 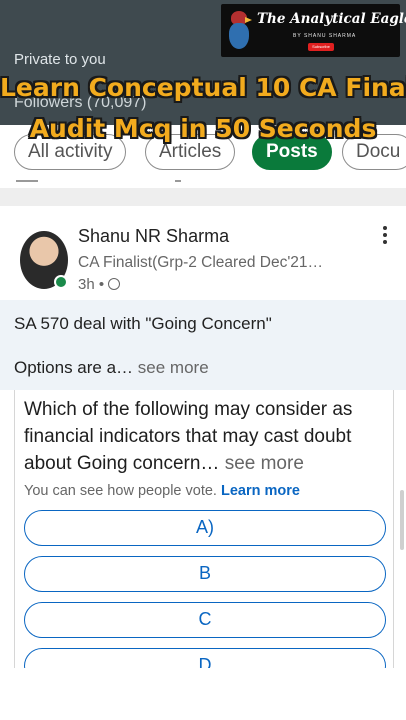 What do you see at coordinates (120, 491) in the screenshot?
I see `poll-hint-text: You can see how people vote.` at bounding box center [120, 491].